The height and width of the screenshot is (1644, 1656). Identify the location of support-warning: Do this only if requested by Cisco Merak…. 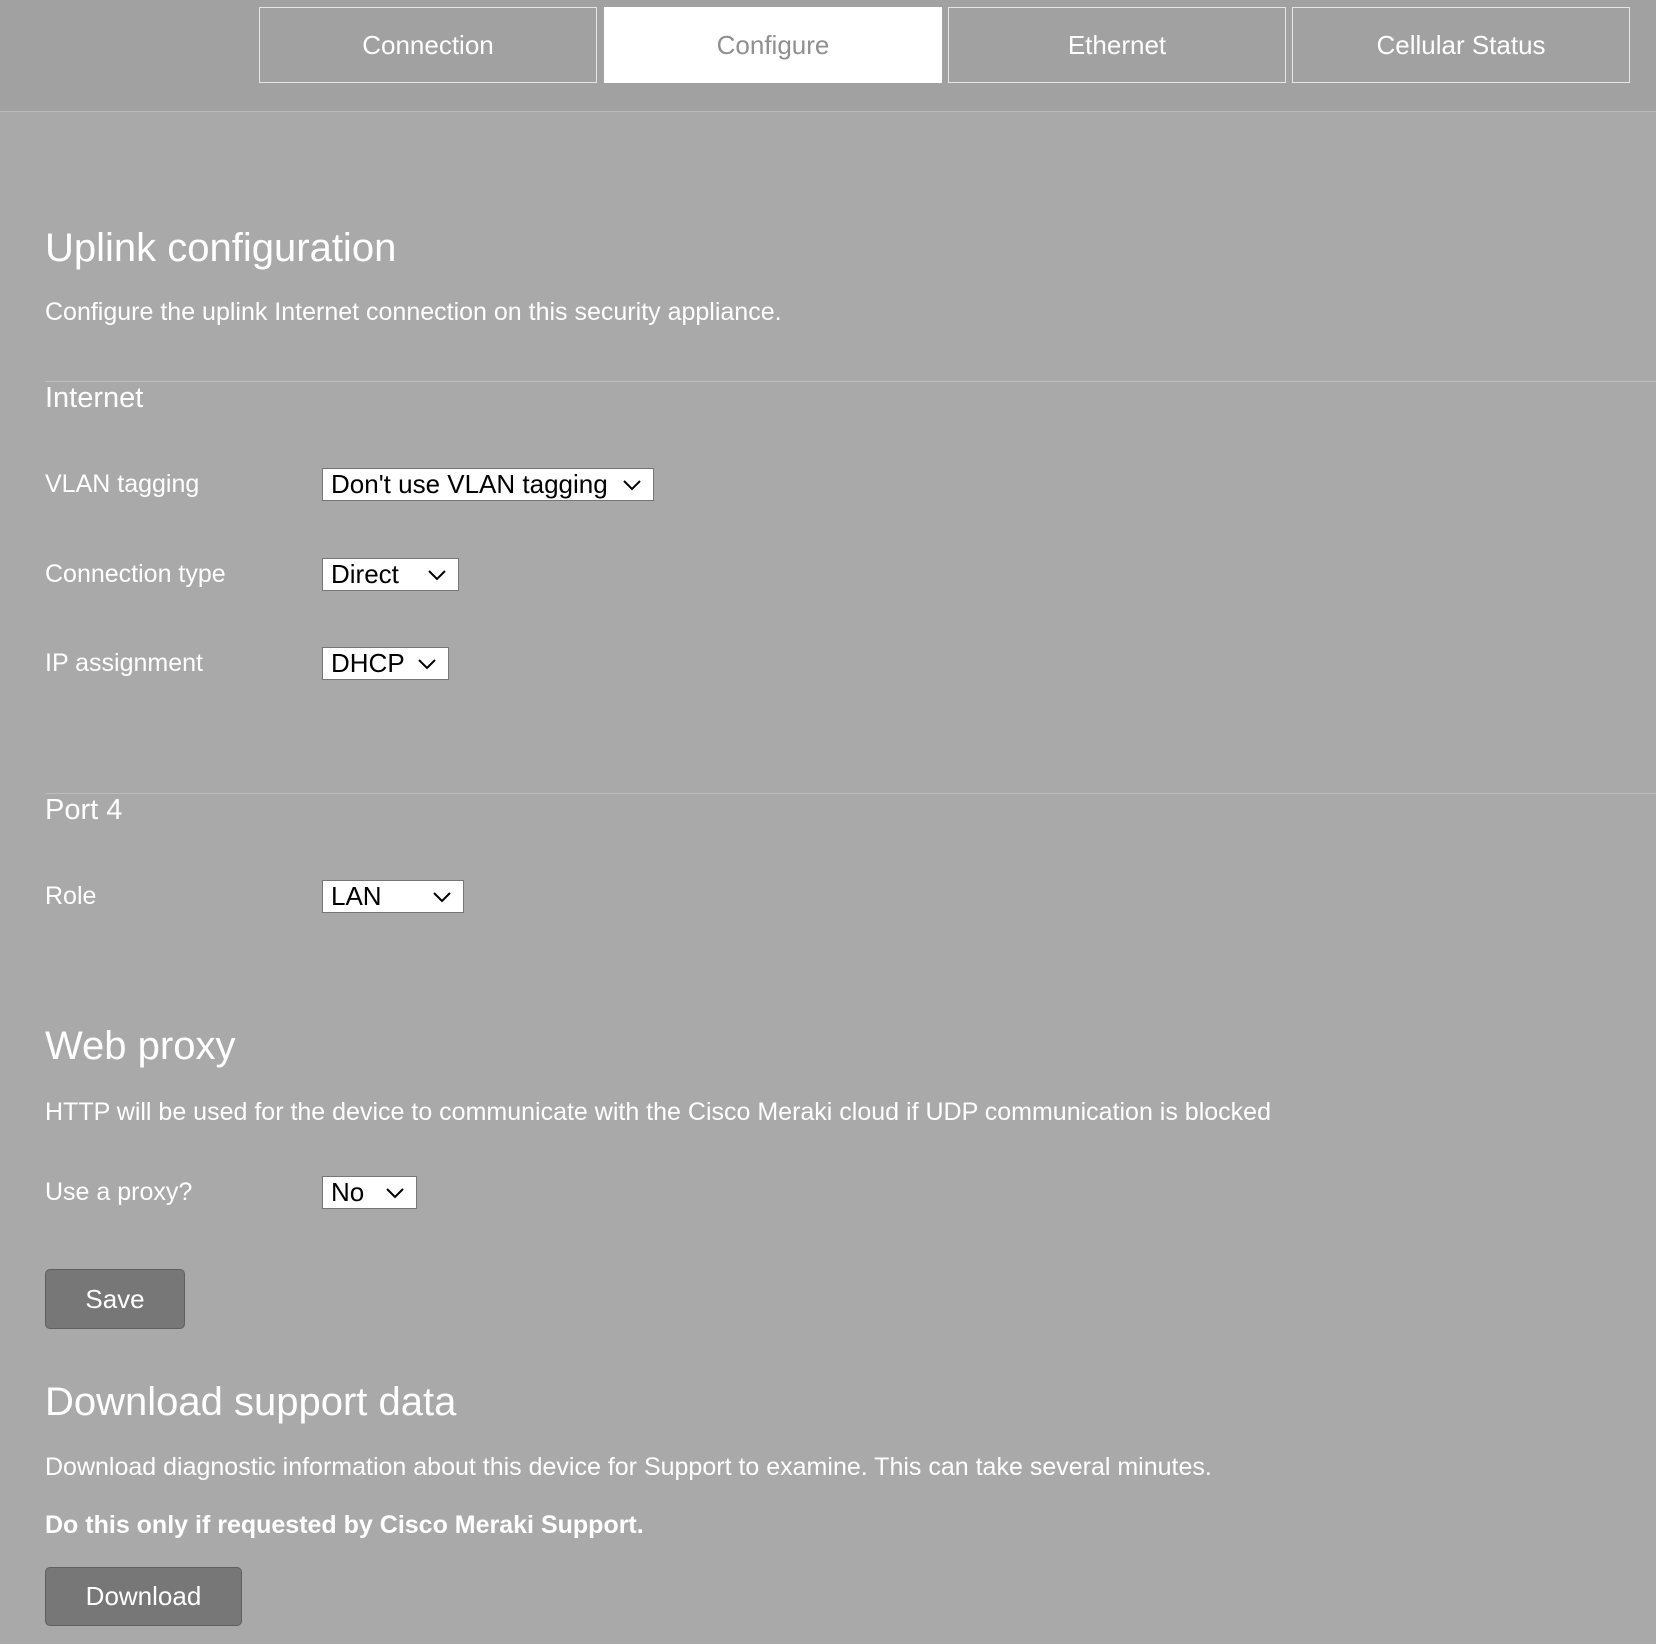
(344, 1525).